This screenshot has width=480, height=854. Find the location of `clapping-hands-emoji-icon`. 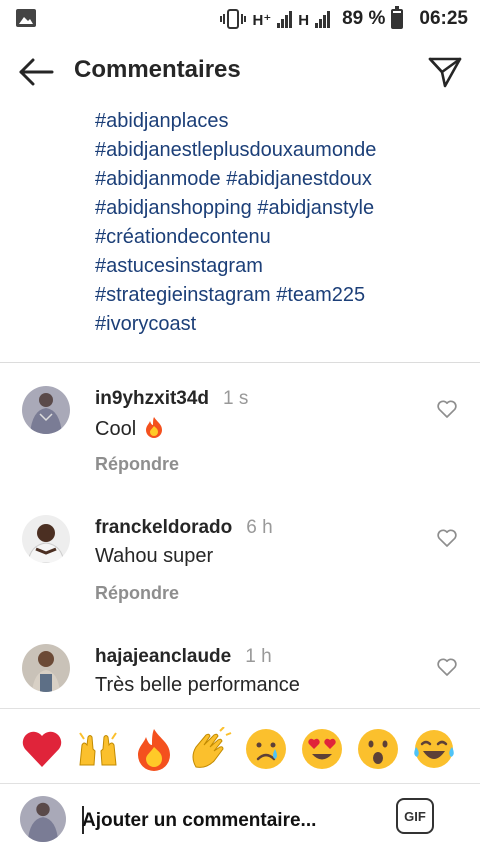

clapping-hands-emoji-icon is located at coordinates (210, 749).